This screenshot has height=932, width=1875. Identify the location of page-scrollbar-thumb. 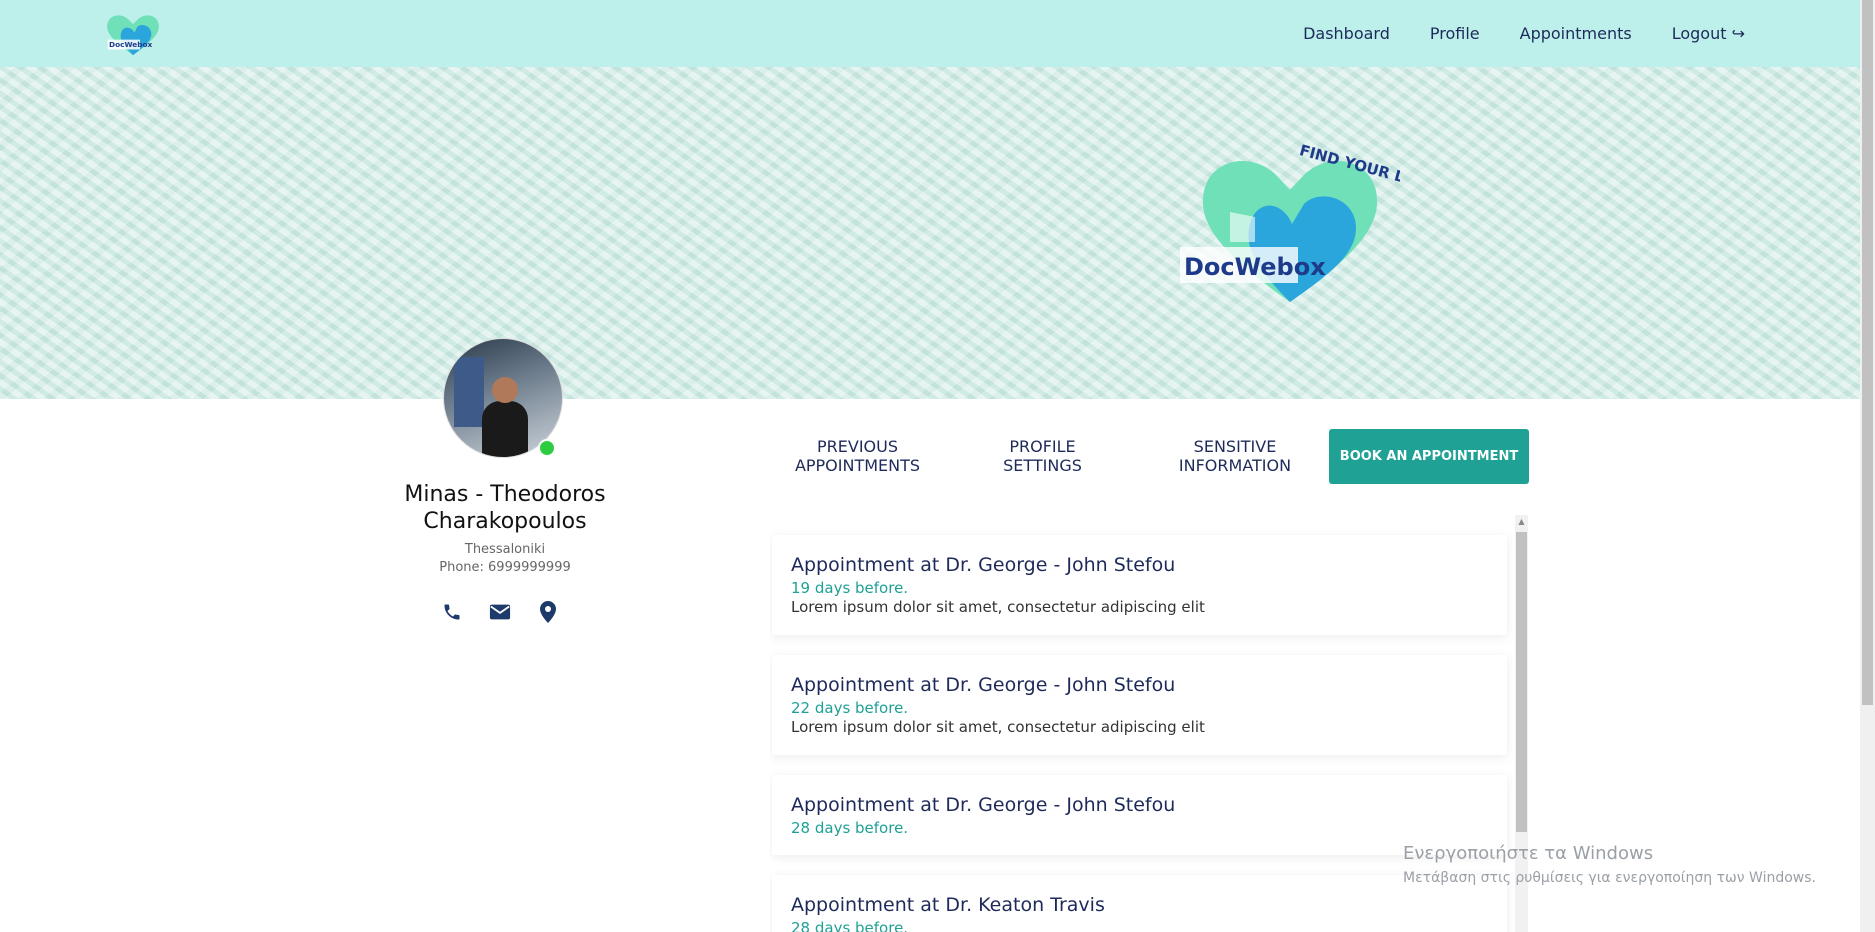
(1867, 352).